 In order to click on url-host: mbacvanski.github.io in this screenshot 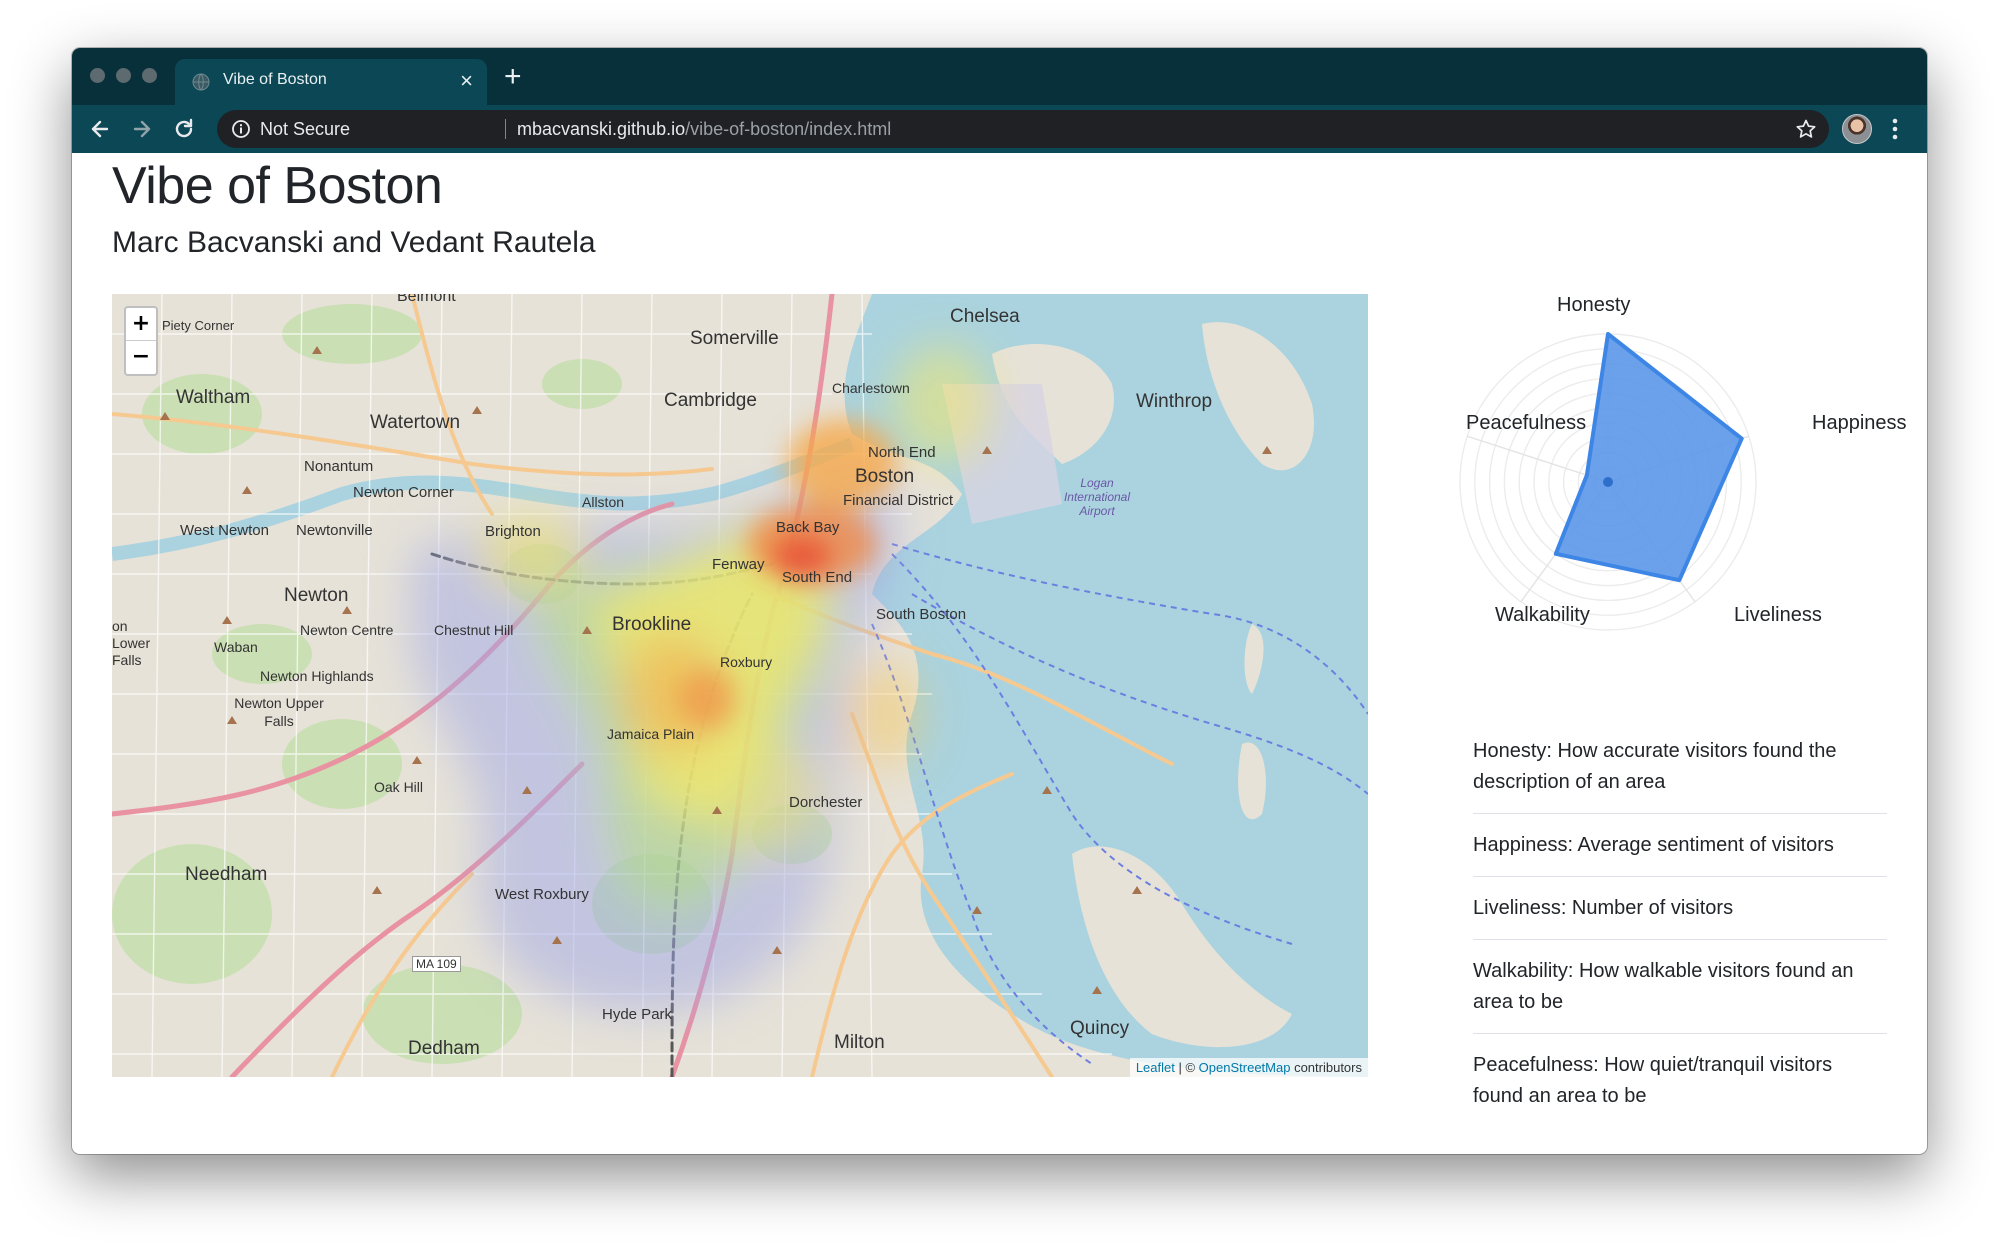, I will do `click(601, 129)`.